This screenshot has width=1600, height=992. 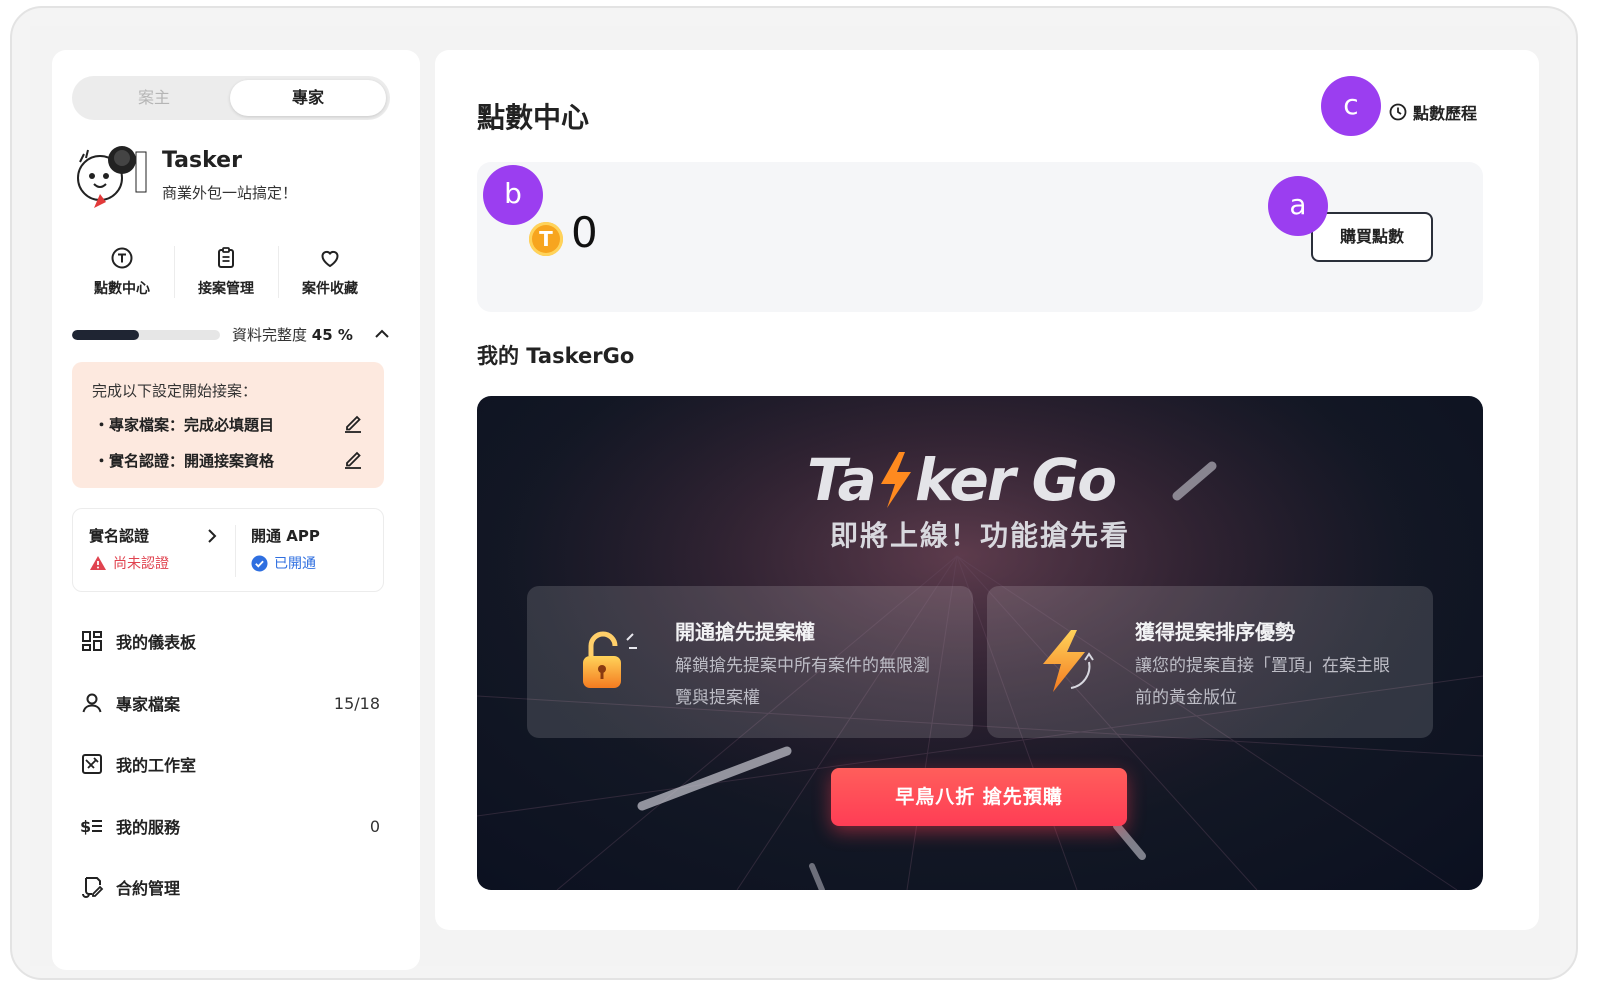 I want to click on studio-icon, so click(x=92, y=764).